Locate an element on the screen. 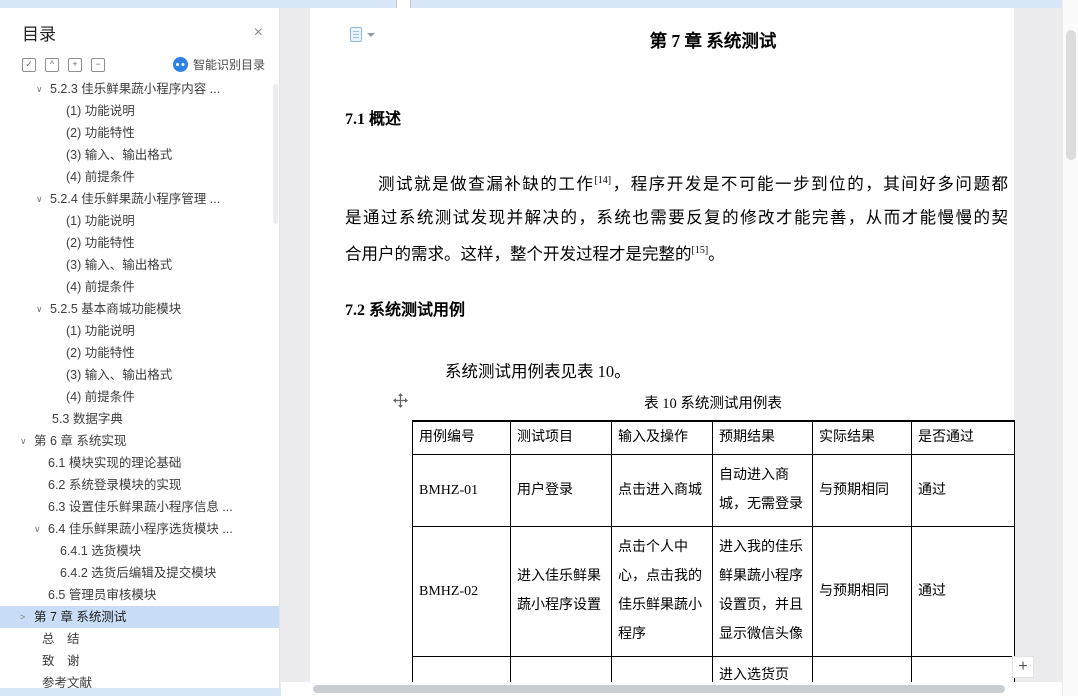  toc-item-label: 6.4.2 选货后编辑及提交模块 is located at coordinates (138, 573).